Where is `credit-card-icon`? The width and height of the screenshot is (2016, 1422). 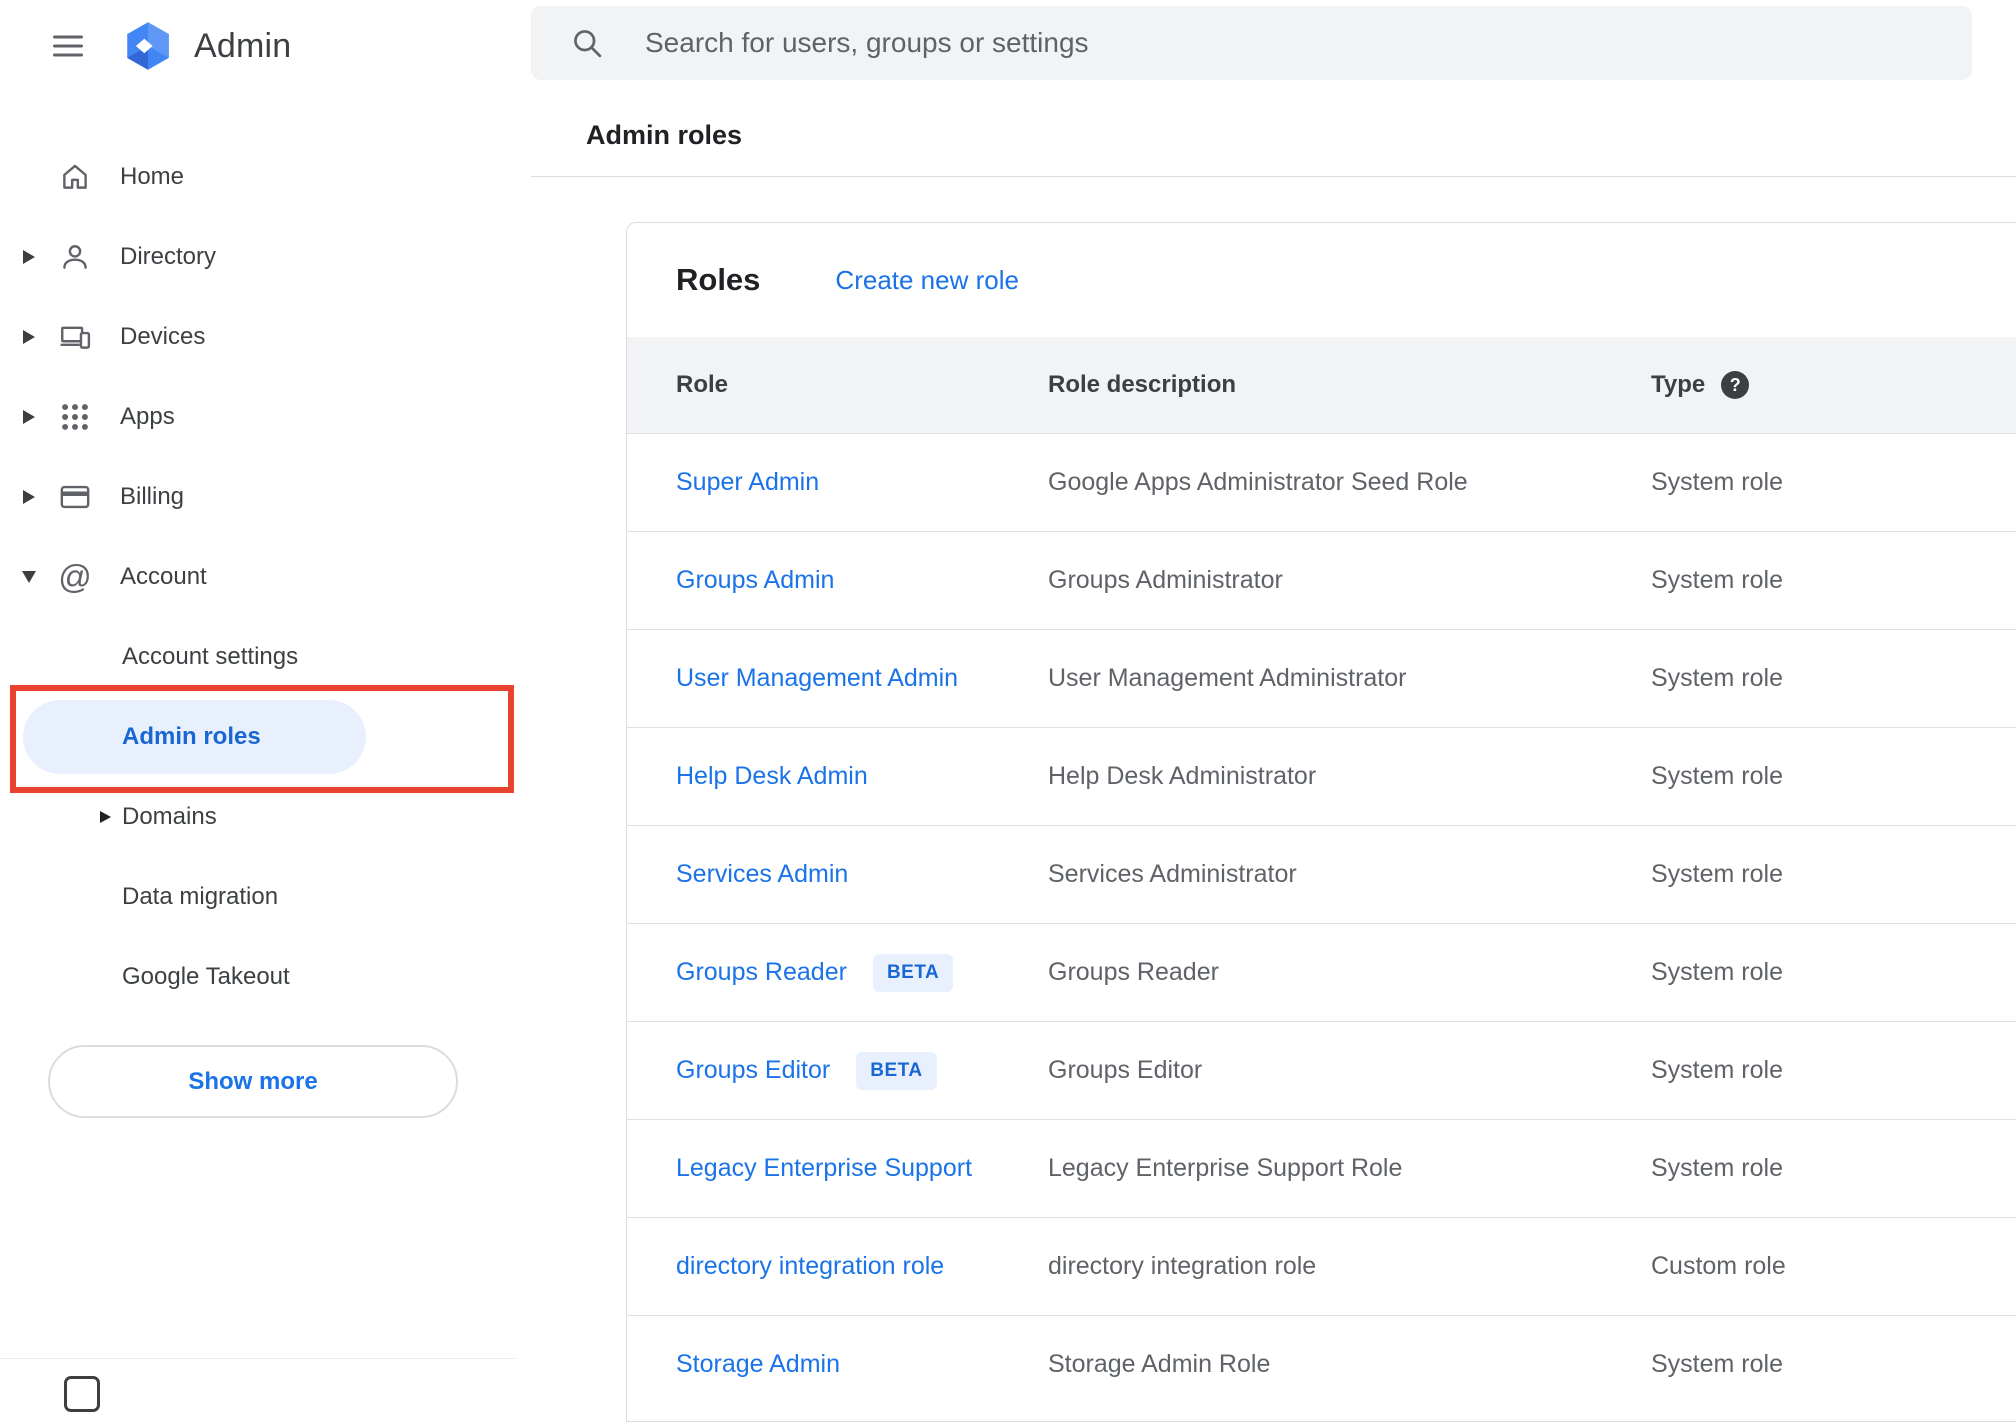
credit-card-icon is located at coordinates (75, 497).